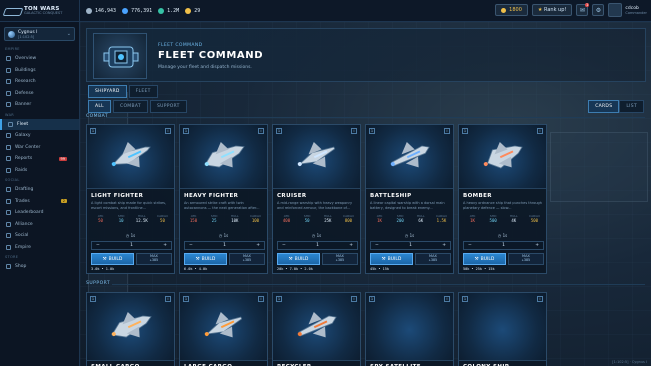  What do you see at coordinates (39, 202) in the screenshot?
I see `sidebar-item-trades: Trades 2` at bounding box center [39, 202].